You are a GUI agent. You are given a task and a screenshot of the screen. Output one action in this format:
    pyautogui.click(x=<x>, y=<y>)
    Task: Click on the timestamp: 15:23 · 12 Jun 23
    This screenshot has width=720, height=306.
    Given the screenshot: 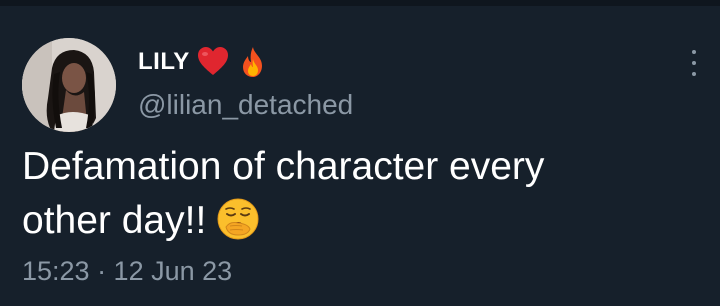 What is the action you would take?
    pyautogui.click(x=127, y=271)
    